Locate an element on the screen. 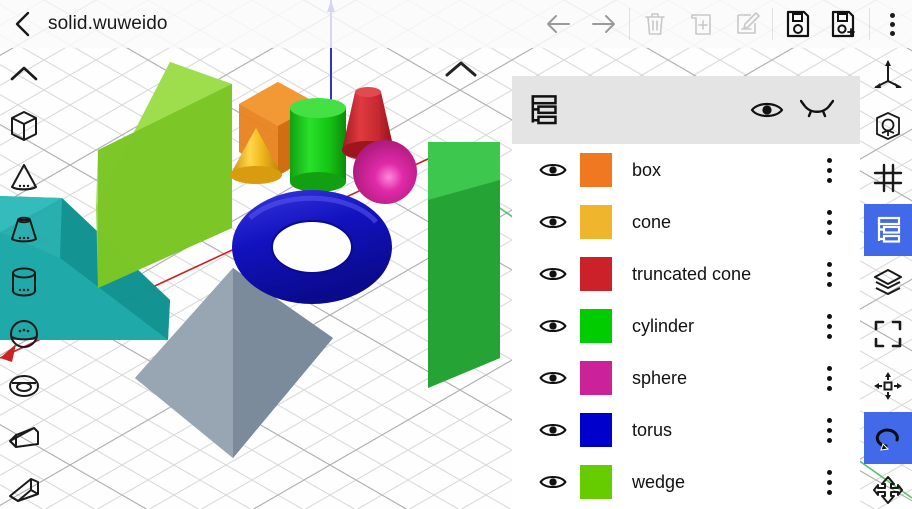 This screenshot has width=912, height=509. grid-icon is located at coordinates (888, 178).